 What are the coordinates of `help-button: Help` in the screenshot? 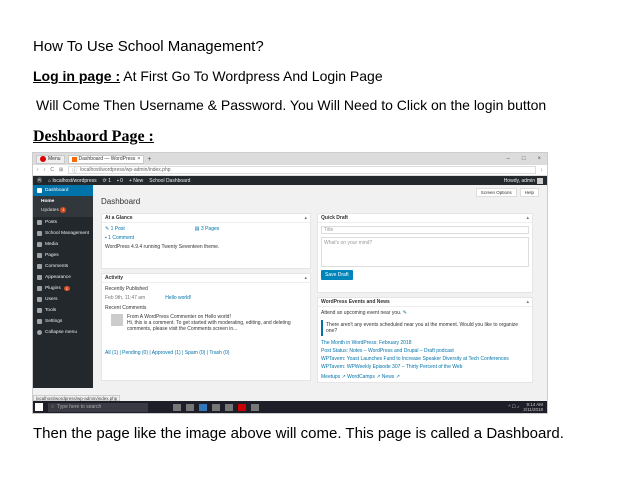 It's located at (529, 192).